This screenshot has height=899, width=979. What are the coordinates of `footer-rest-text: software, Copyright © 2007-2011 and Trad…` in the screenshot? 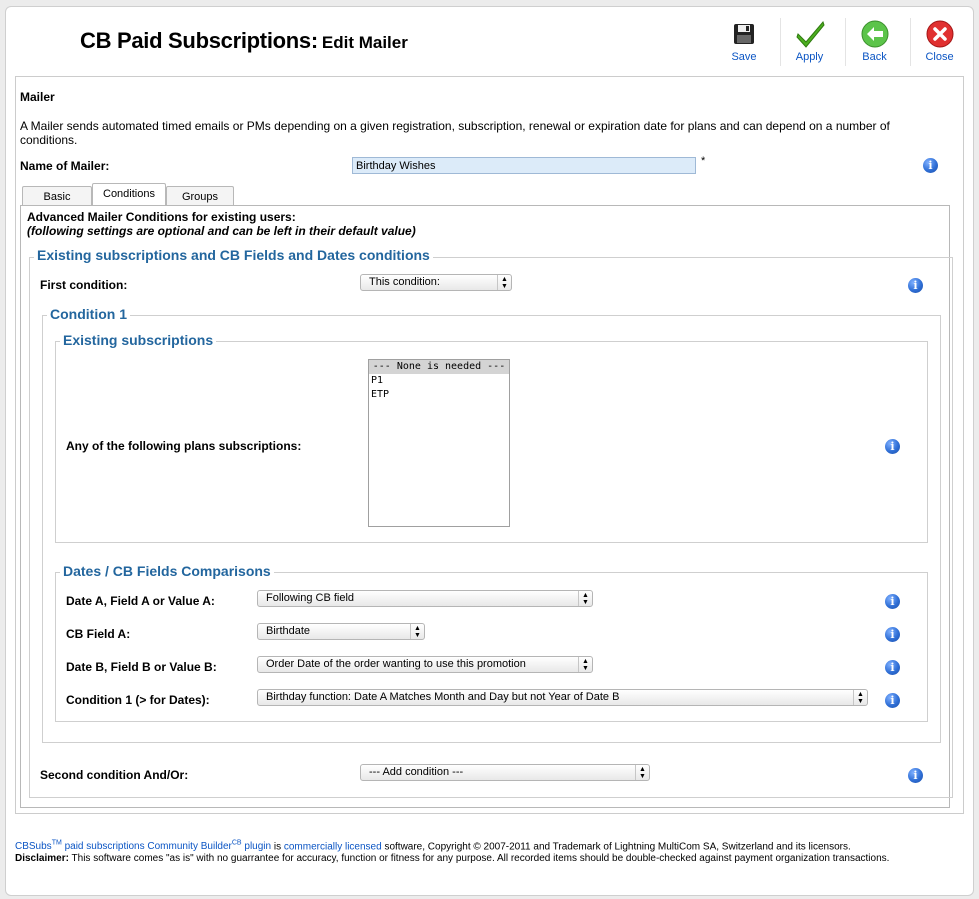 It's located at (616, 847).